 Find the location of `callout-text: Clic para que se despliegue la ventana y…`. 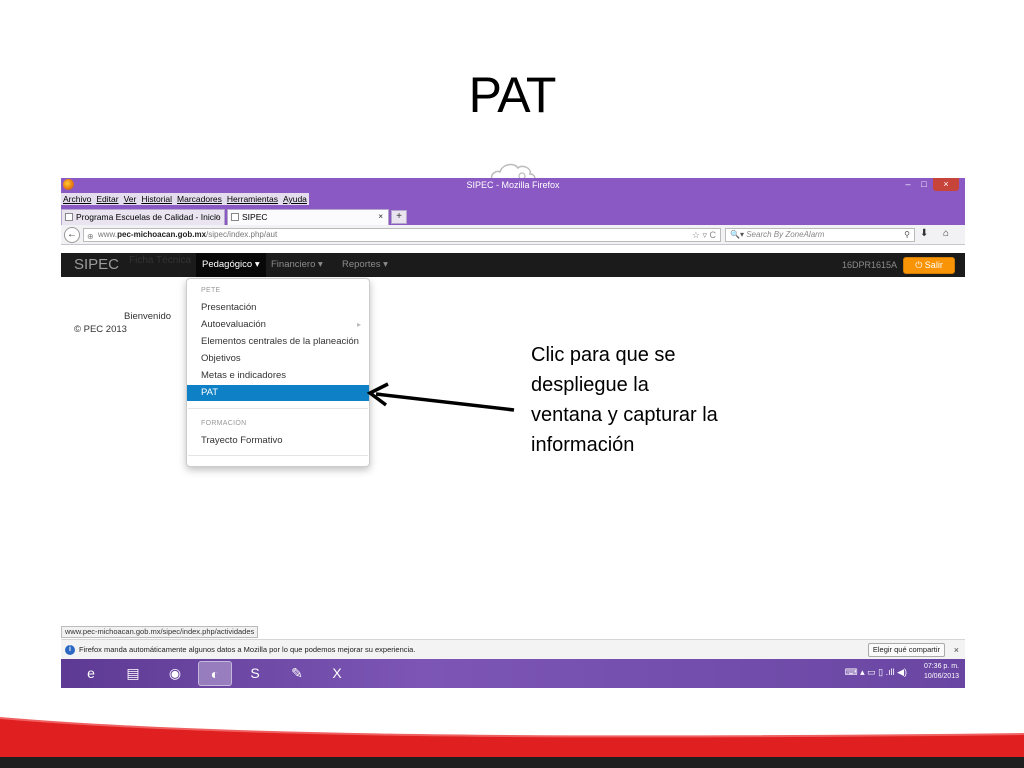

callout-text: Clic para que se despliegue la ventana y… is located at coordinates (624, 400).